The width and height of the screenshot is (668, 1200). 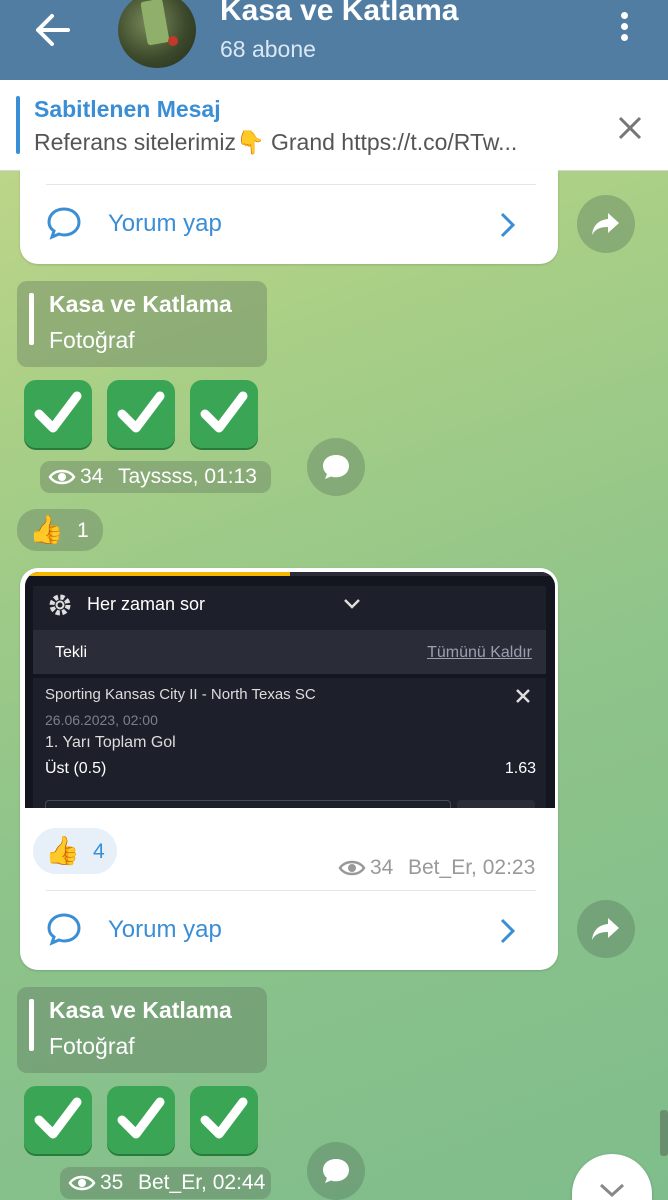 I want to click on tab-single: Tekli, so click(x=71, y=652).